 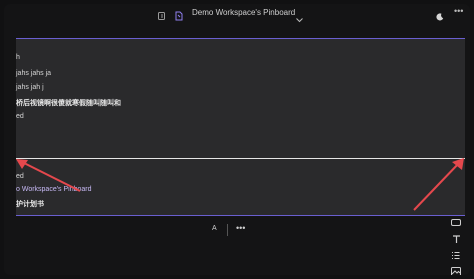 I want to click on right-arrow-annotation, so click(x=438, y=184).